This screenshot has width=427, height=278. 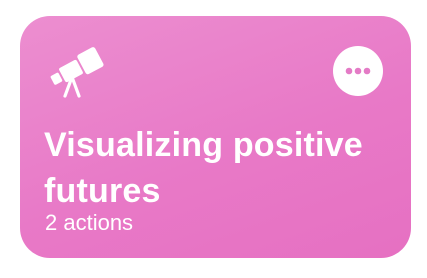 I want to click on ellipsis-icon, so click(x=358, y=71).